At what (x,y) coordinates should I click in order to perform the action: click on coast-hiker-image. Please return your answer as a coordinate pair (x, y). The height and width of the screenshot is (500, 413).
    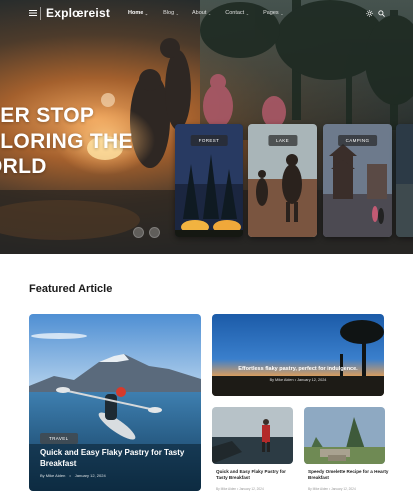
    Looking at the image, I should click on (252, 435).